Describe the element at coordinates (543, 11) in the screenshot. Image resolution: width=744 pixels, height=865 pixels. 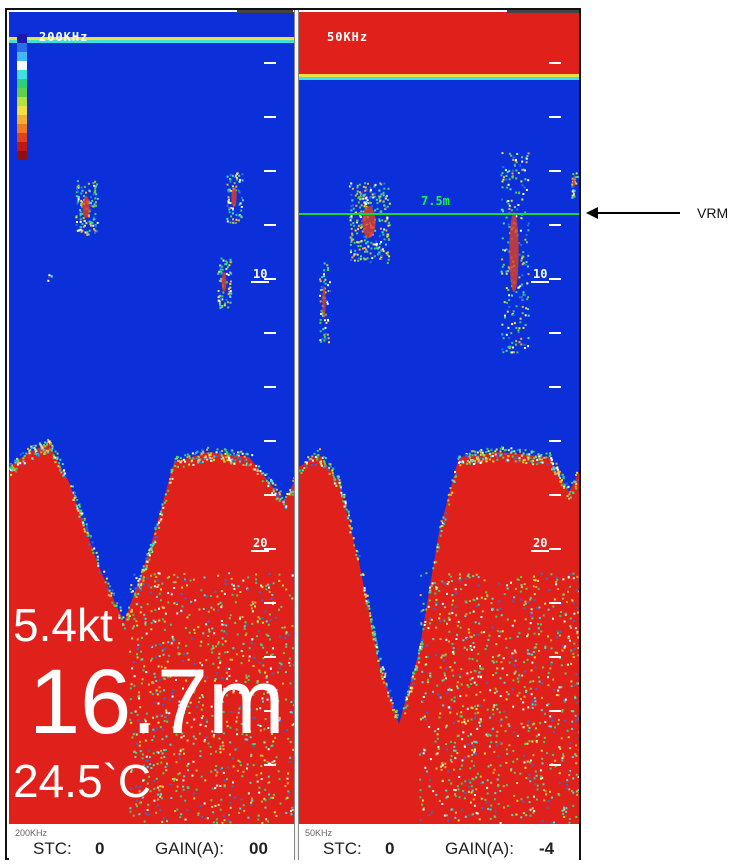
I see `top-indicator-right` at that location.